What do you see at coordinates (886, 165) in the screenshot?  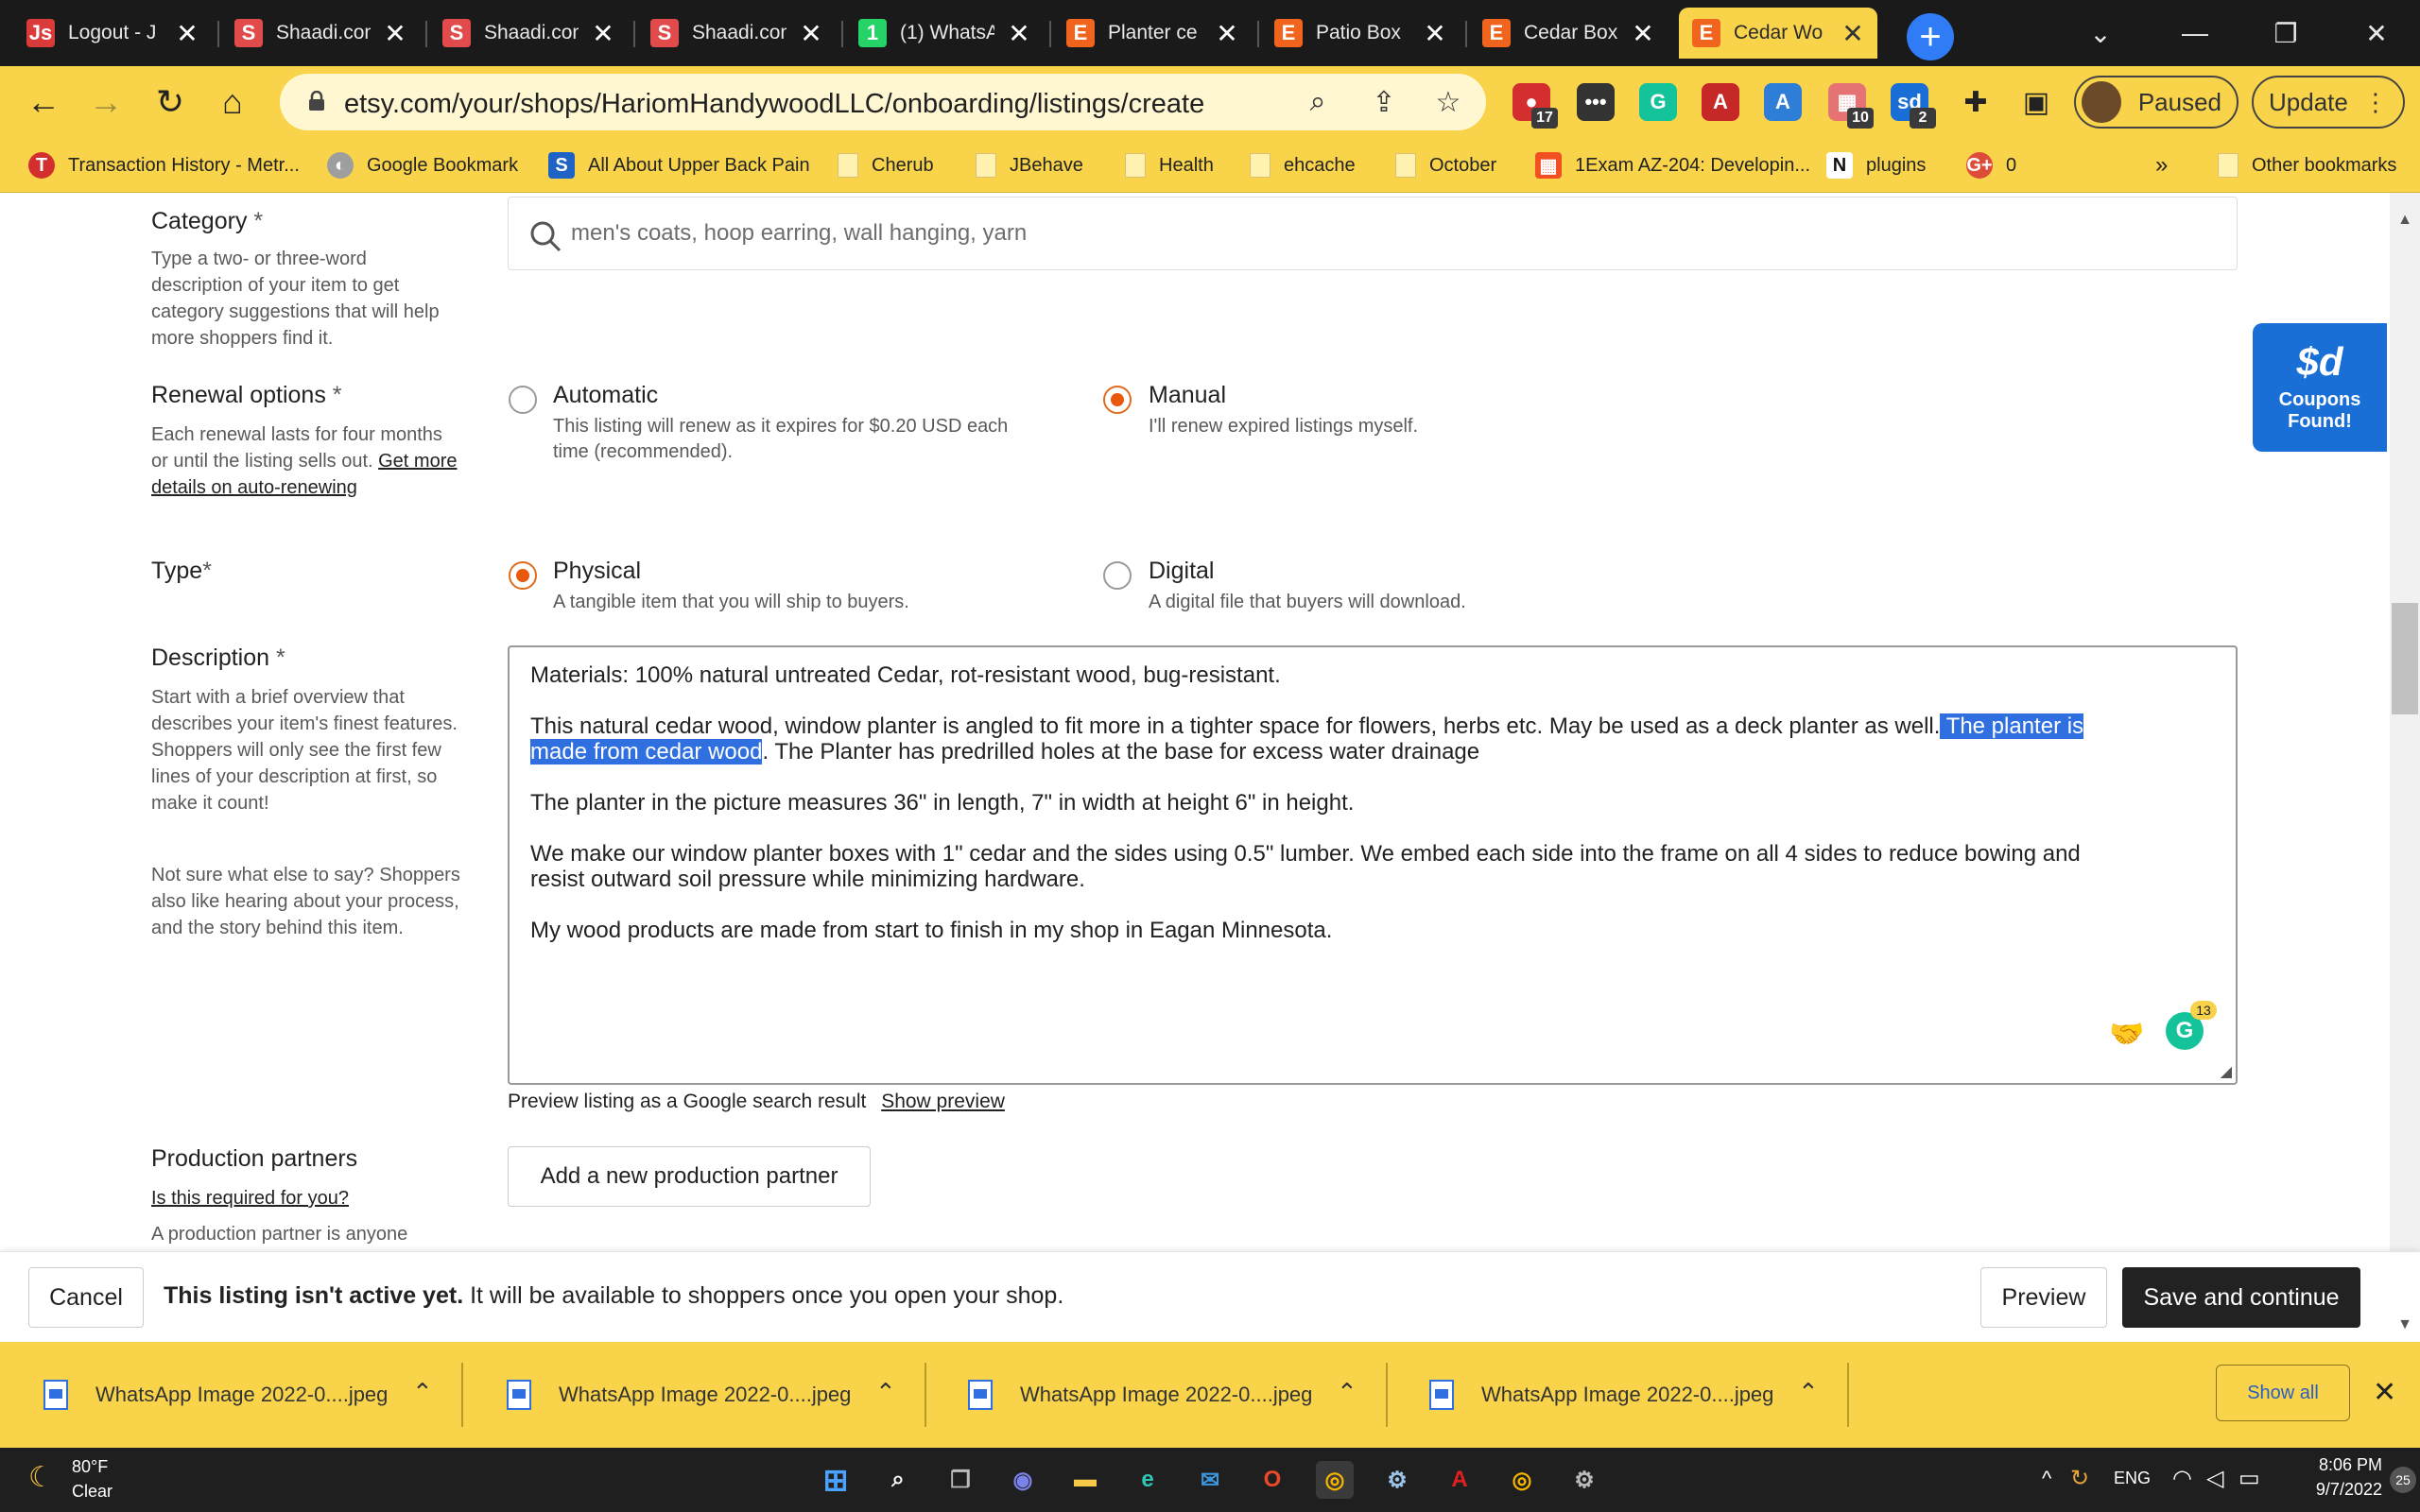 I see `bookmark-item: Cherub` at bounding box center [886, 165].